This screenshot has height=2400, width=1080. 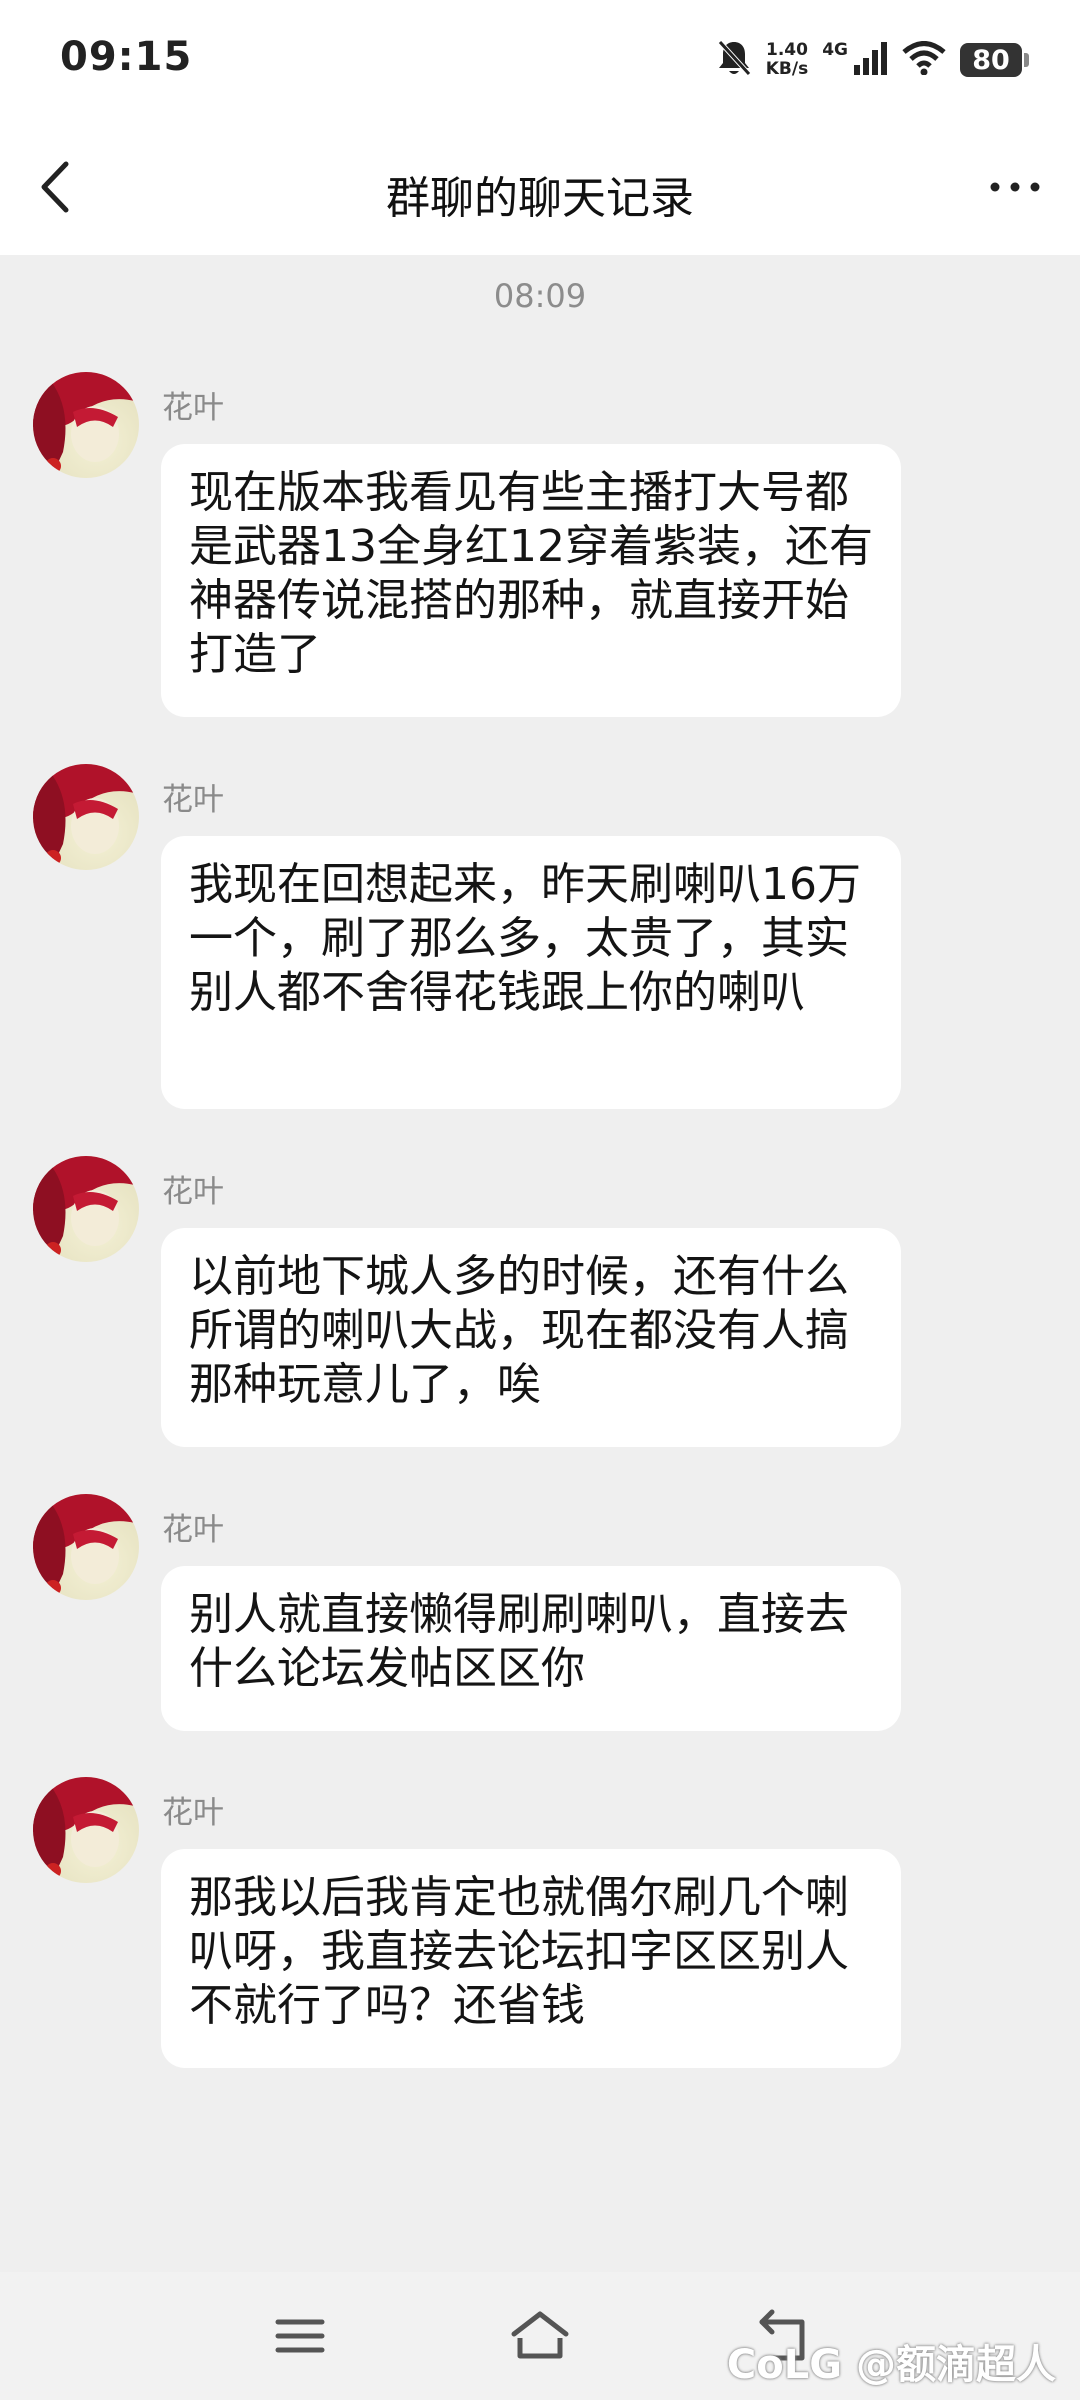 I want to click on more-horizontal-icon, so click(x=1015, y=187).